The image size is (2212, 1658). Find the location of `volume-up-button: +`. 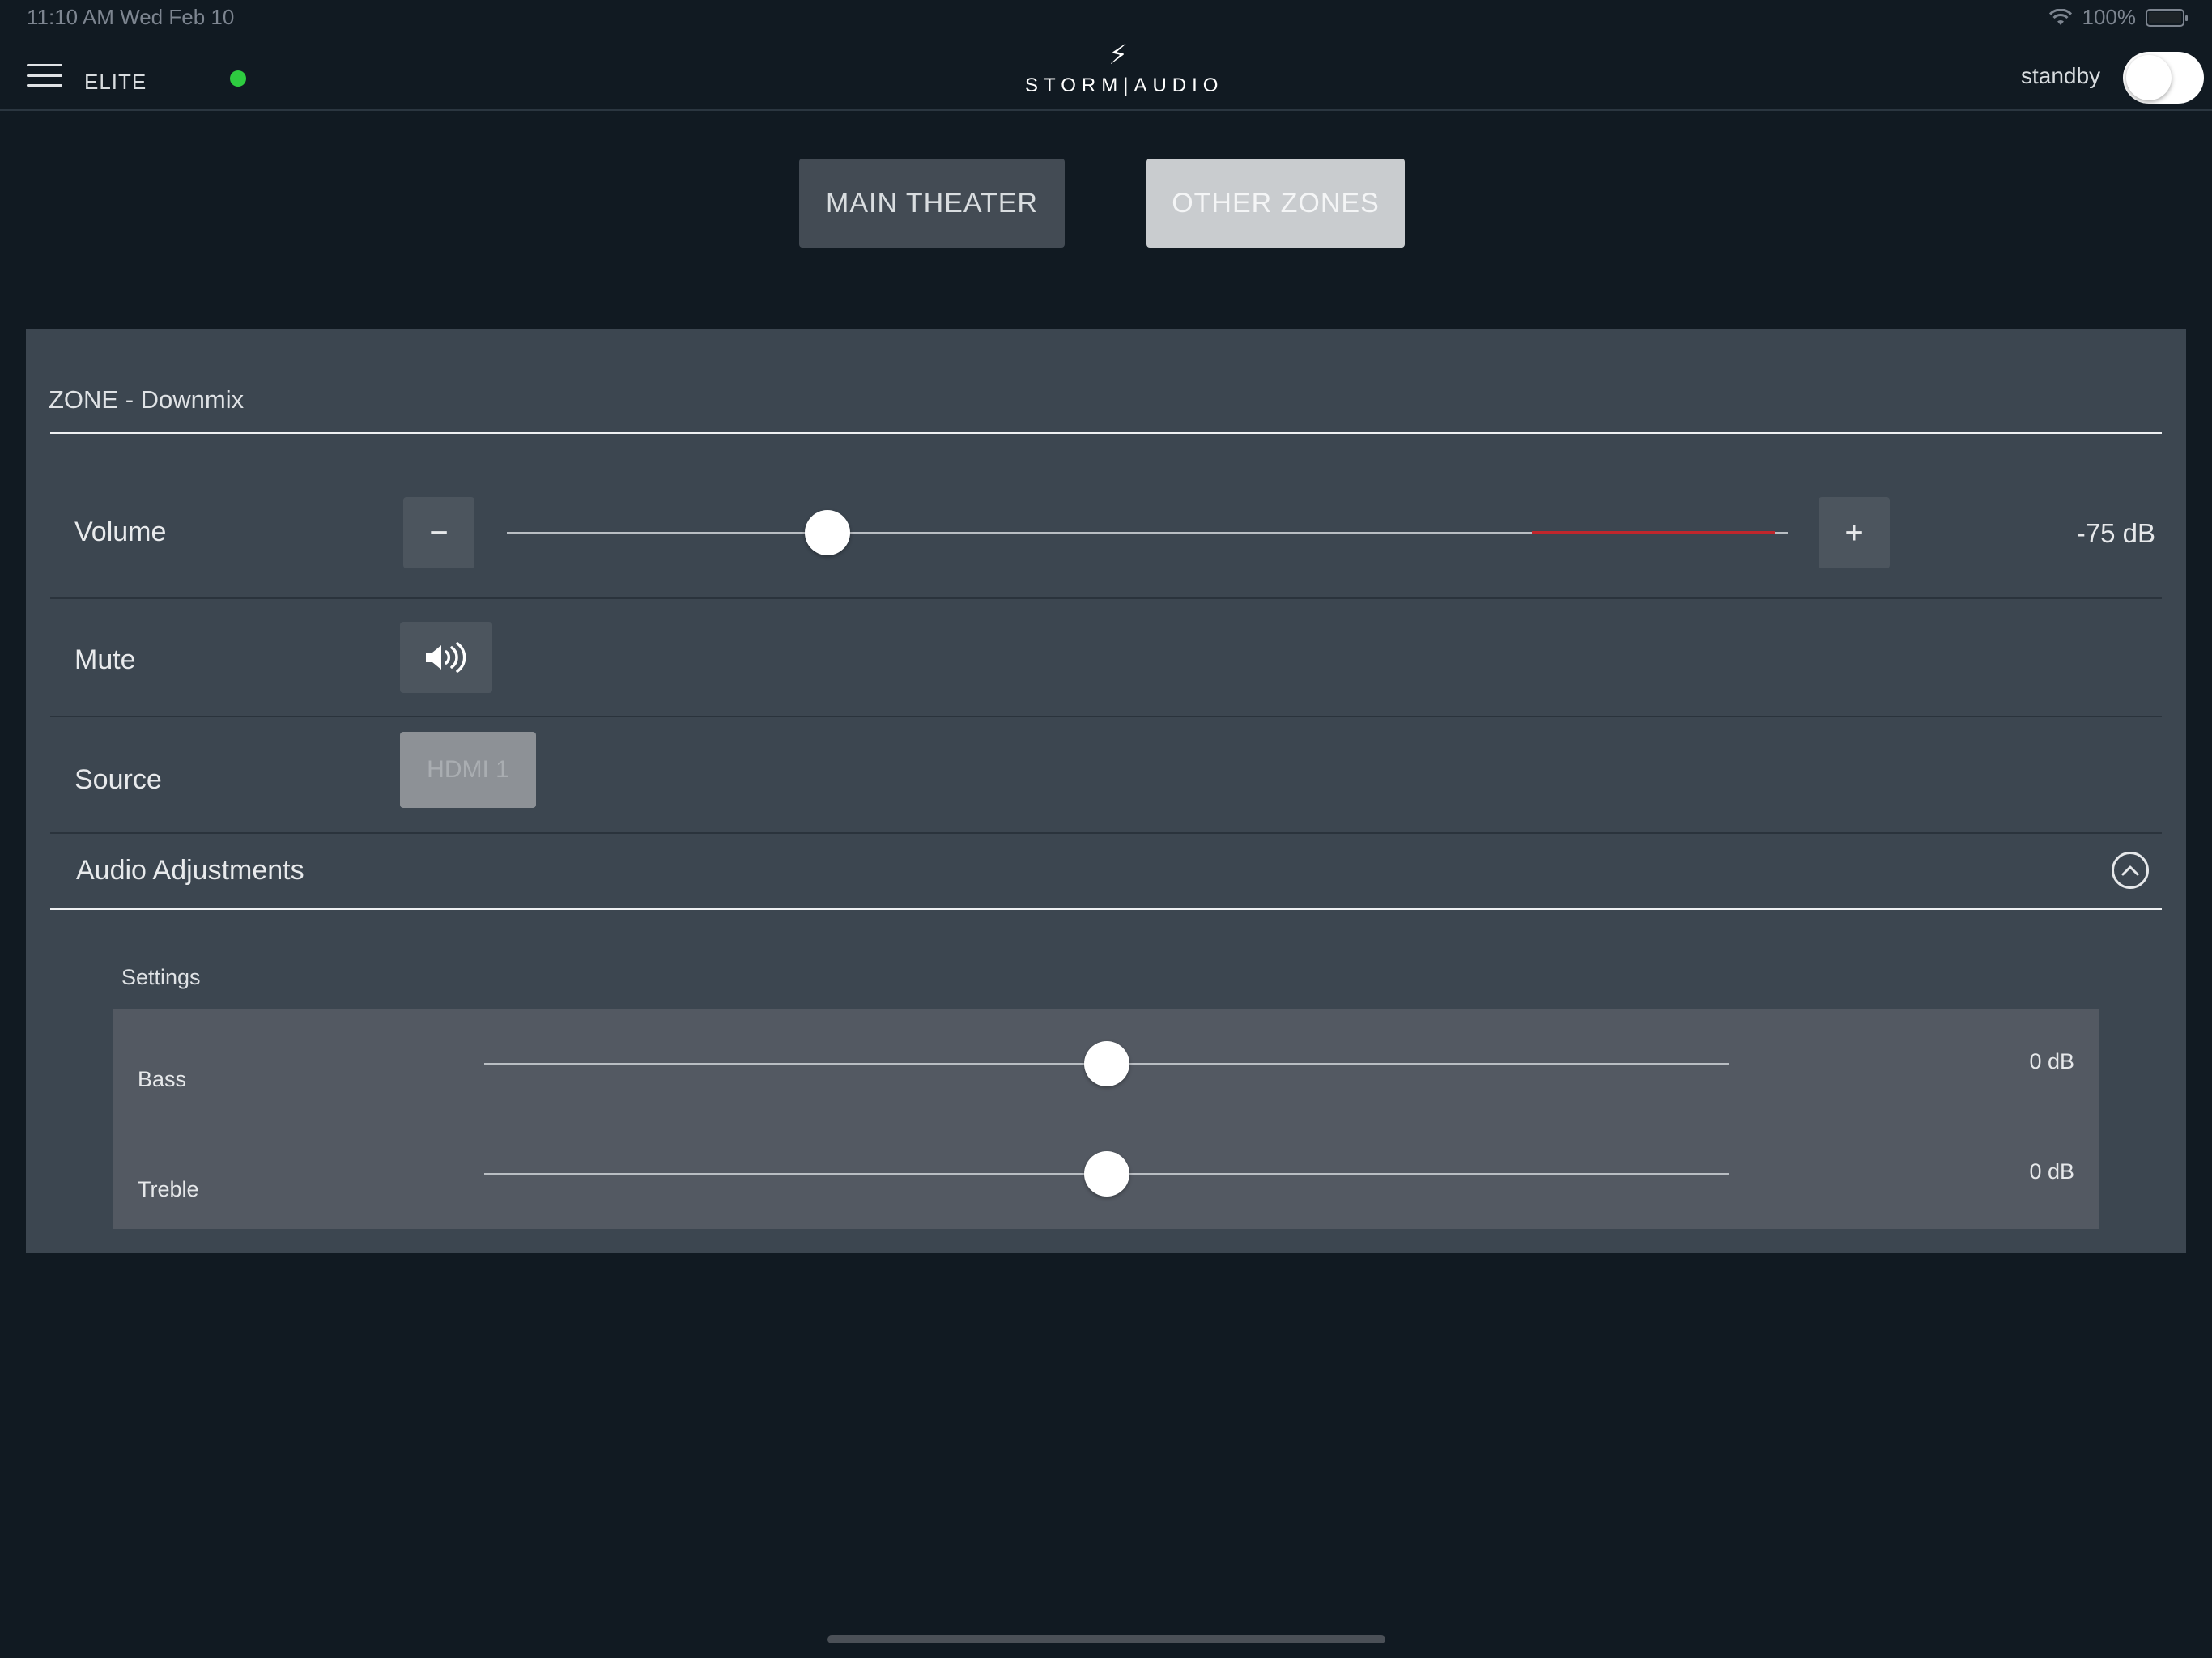

volume-up-button: + is located at coordinates (1855, 532).